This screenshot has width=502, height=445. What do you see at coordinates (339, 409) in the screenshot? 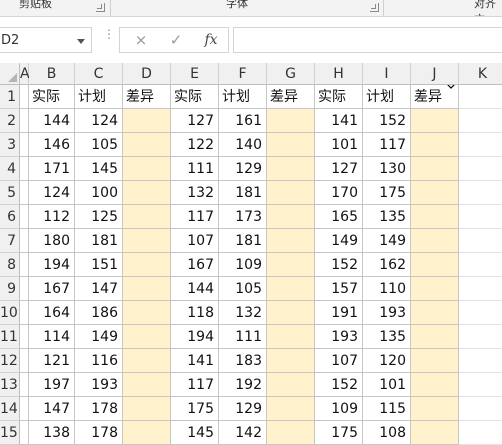
I see `cell-h14: 109` at bounding box center [339, 409].